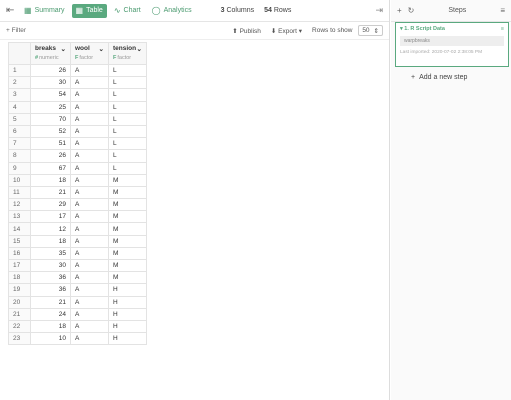  I want to click on row-number-cell: 17, so click(19, 265).